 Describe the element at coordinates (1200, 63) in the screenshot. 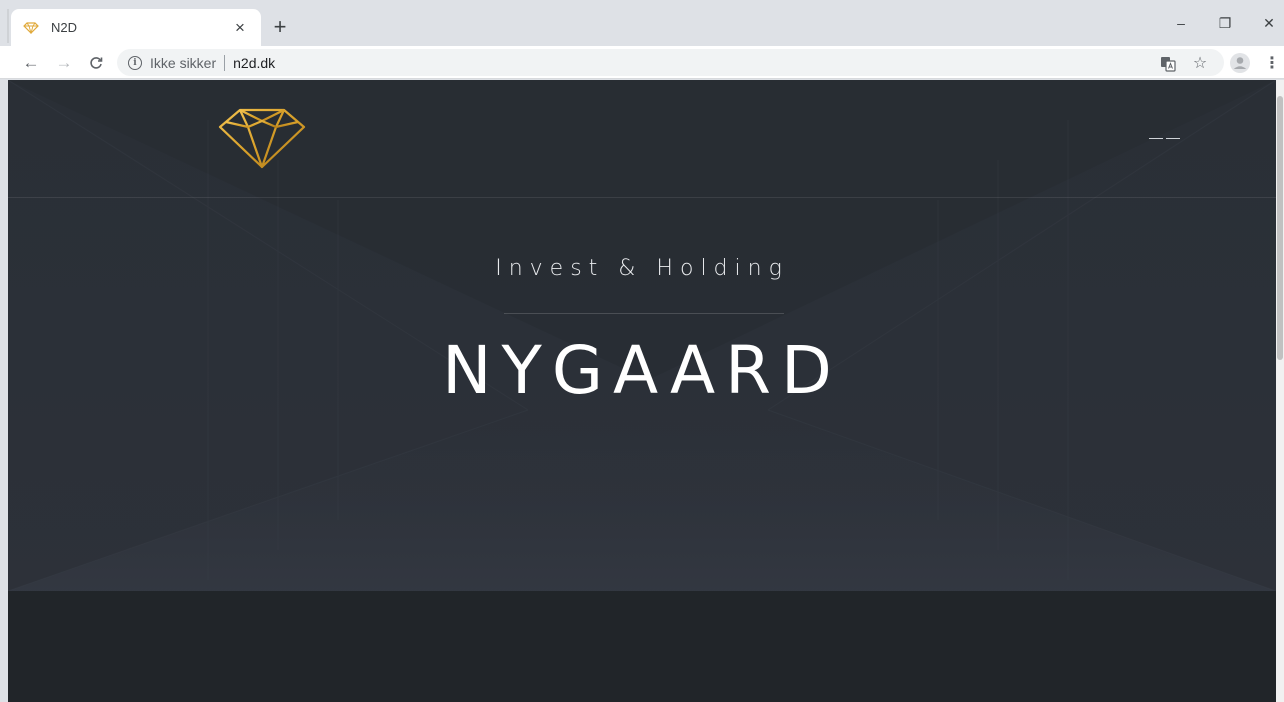

I see `bookmark-star-icon: ☆` at that location.